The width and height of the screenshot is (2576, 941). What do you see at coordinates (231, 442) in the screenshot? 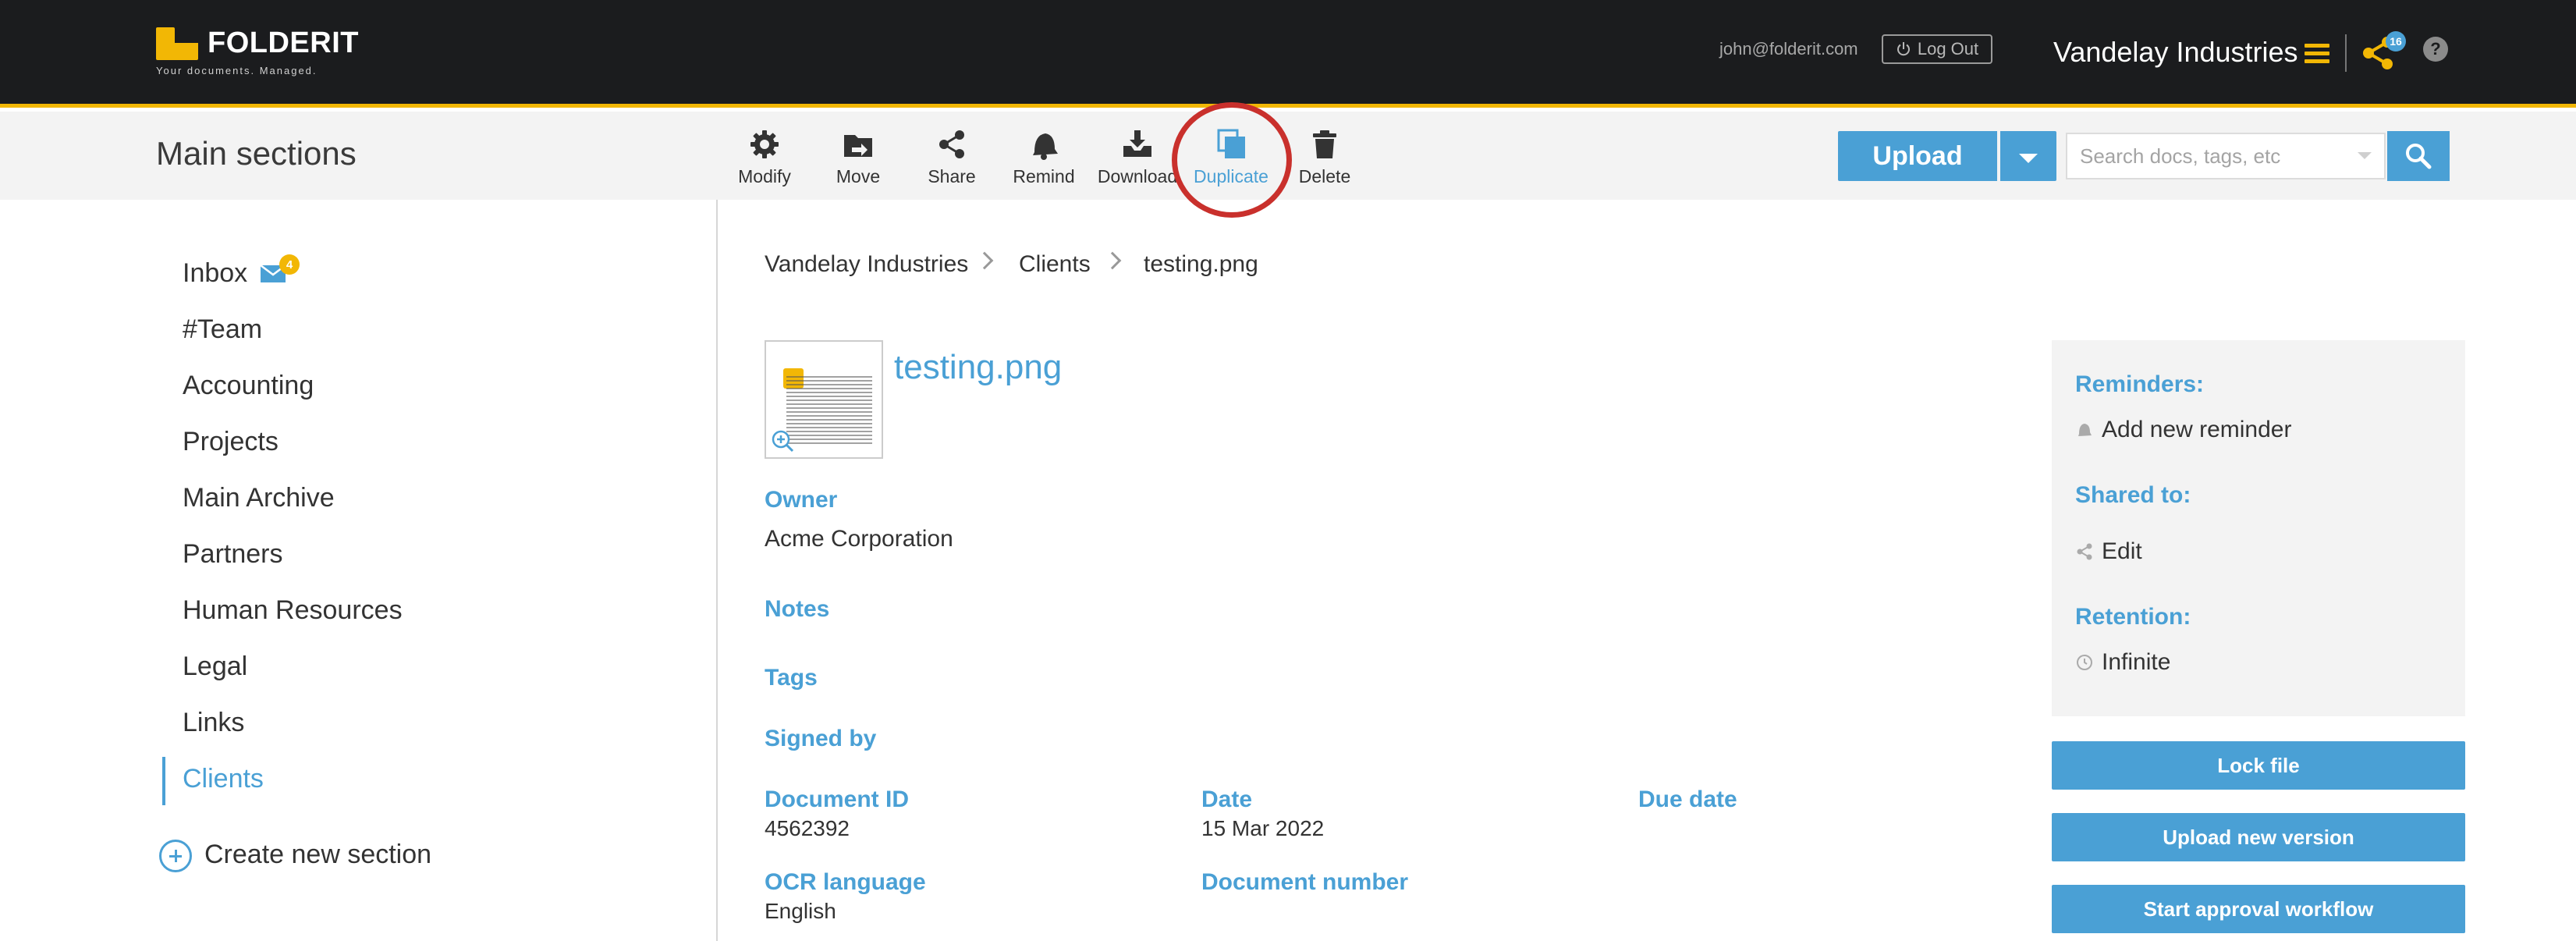
I see `sidebar-item-projects: Projects` at bounding box center [231, 442].